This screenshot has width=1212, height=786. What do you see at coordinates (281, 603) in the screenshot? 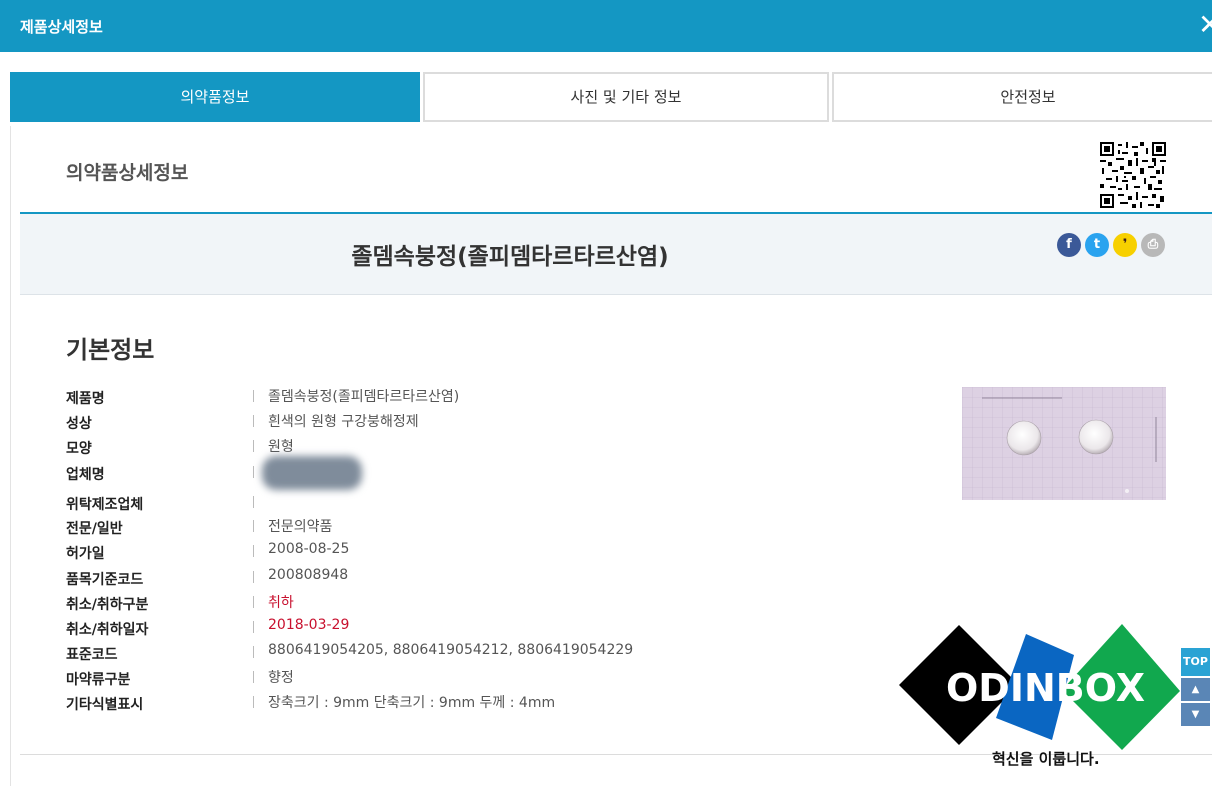
I see `info-value: 취하` at bounding box center [281, 603].